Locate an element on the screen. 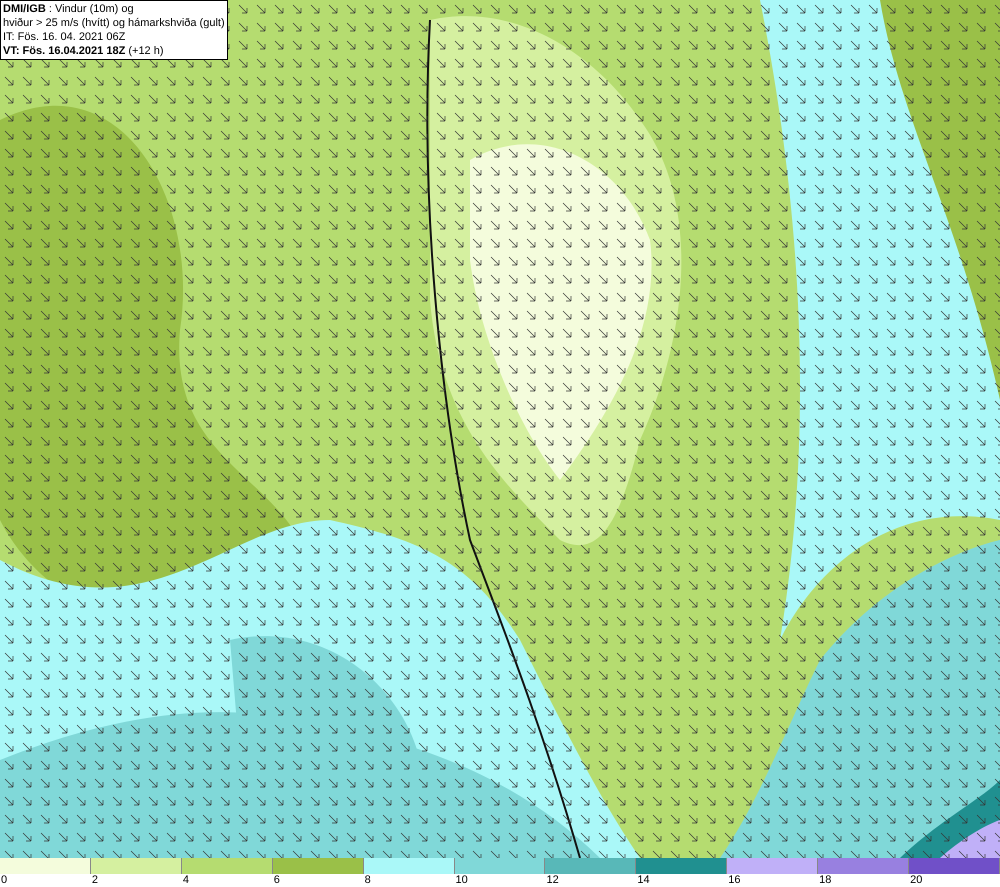 The height and width of the screenshot is (887, 1000). legend-label: 14 is located at coordinates (643, 880).